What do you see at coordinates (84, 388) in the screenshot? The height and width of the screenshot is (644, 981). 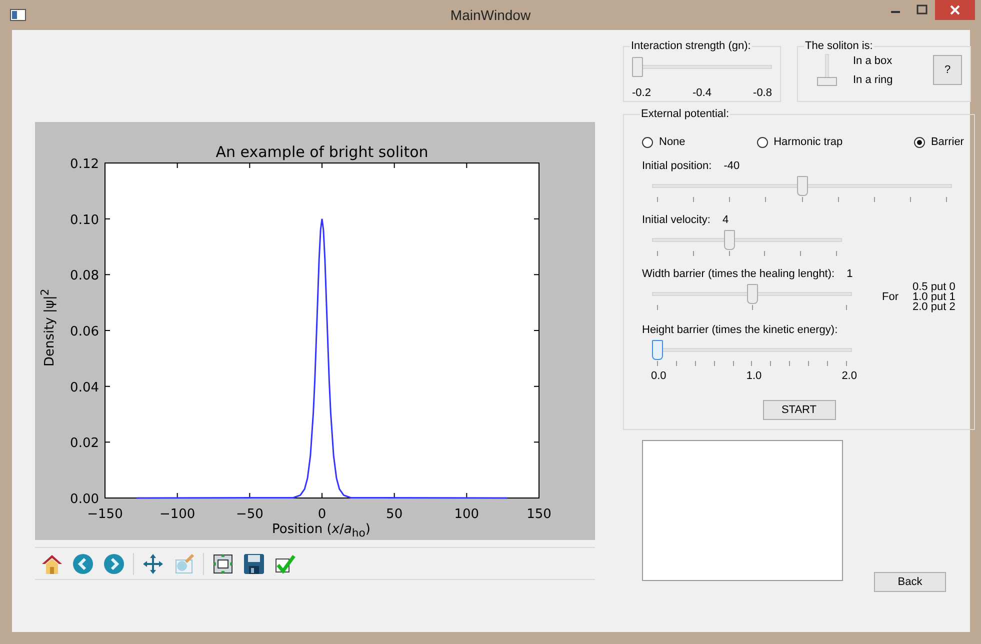 I see `tick-label: 0.04` at bounding box center [84, 388].